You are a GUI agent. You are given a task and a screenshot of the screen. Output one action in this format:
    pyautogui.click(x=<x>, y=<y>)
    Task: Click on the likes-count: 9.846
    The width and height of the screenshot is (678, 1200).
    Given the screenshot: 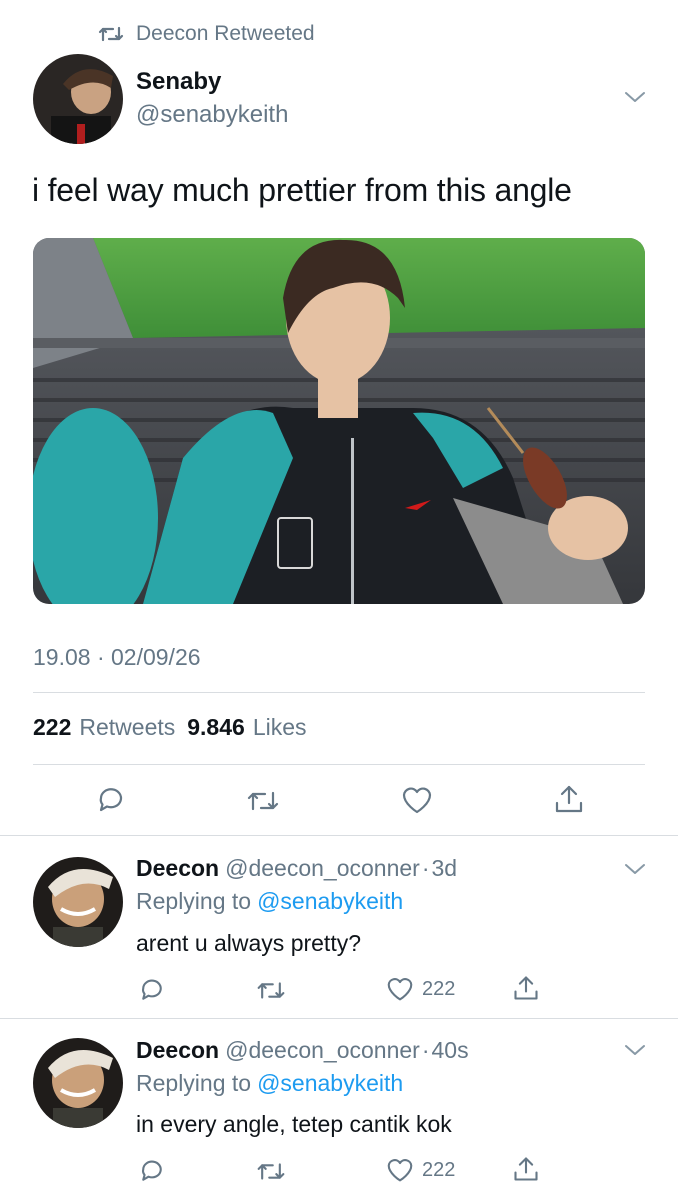 What is the action you would take?
    pyautogui.click(x=216, y=727)
    